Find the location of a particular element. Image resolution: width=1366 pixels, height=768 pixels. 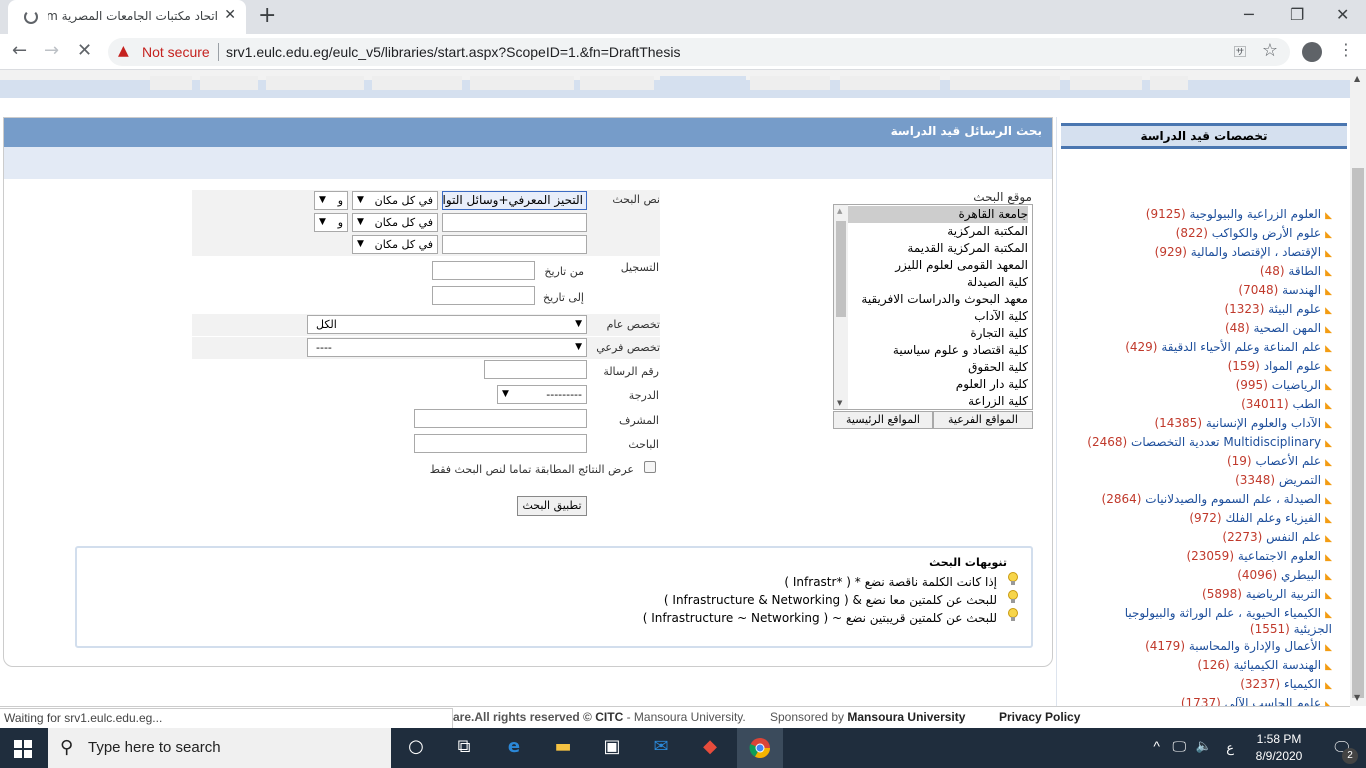

category-link: ◣التربية الرياضية (5898) is located at coordinates (1267, 595).